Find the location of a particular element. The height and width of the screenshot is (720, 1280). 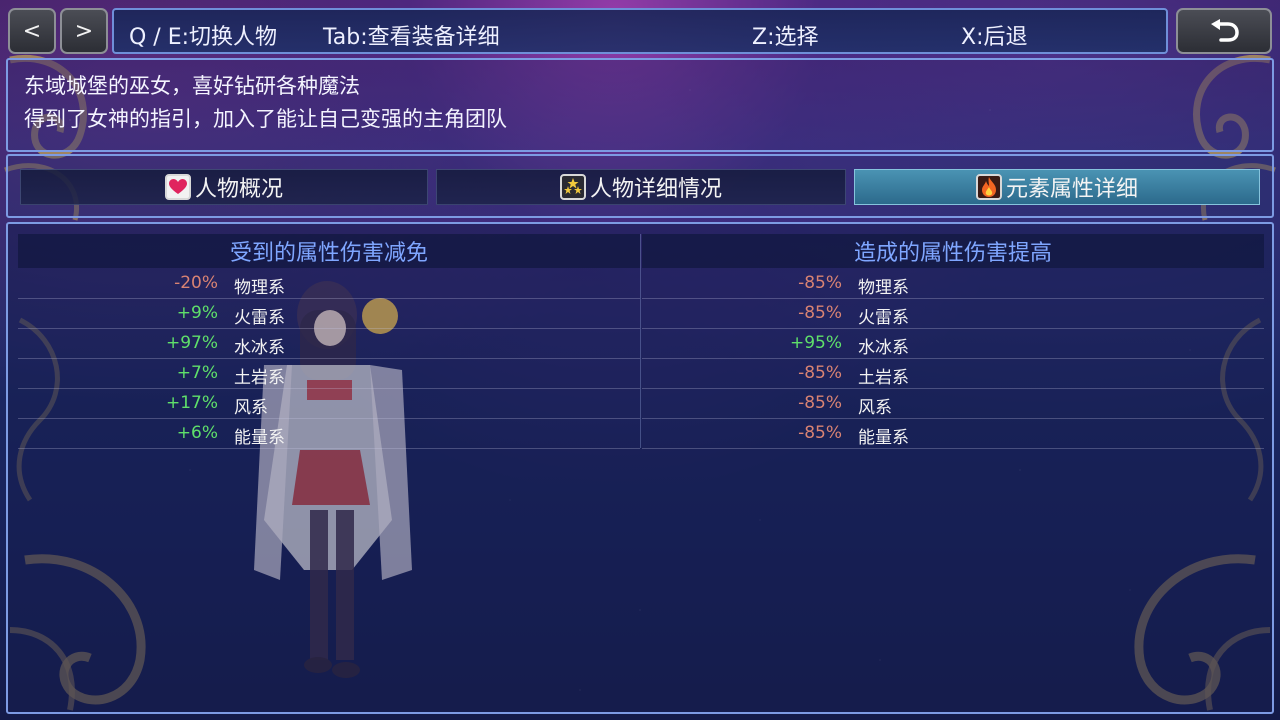

tab-character-overview-label: 人物概况 is located at coordinates (238, 189).